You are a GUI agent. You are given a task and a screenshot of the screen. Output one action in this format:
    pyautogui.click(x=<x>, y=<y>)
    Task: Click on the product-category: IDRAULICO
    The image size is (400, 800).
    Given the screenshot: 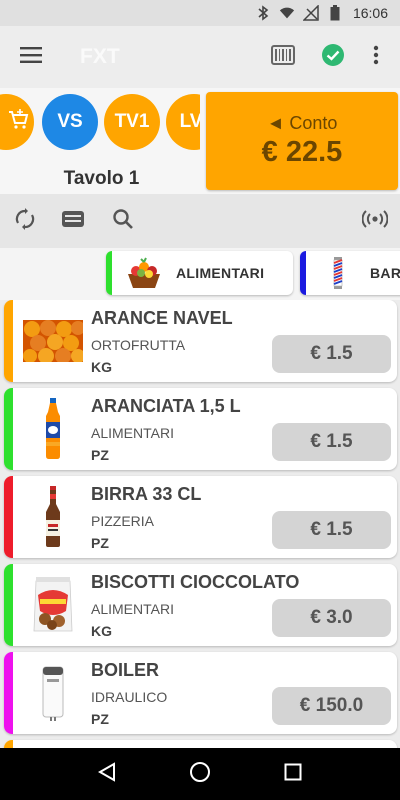 What is the action you would take?
    pyautogui.click(x=129, y=697)
    